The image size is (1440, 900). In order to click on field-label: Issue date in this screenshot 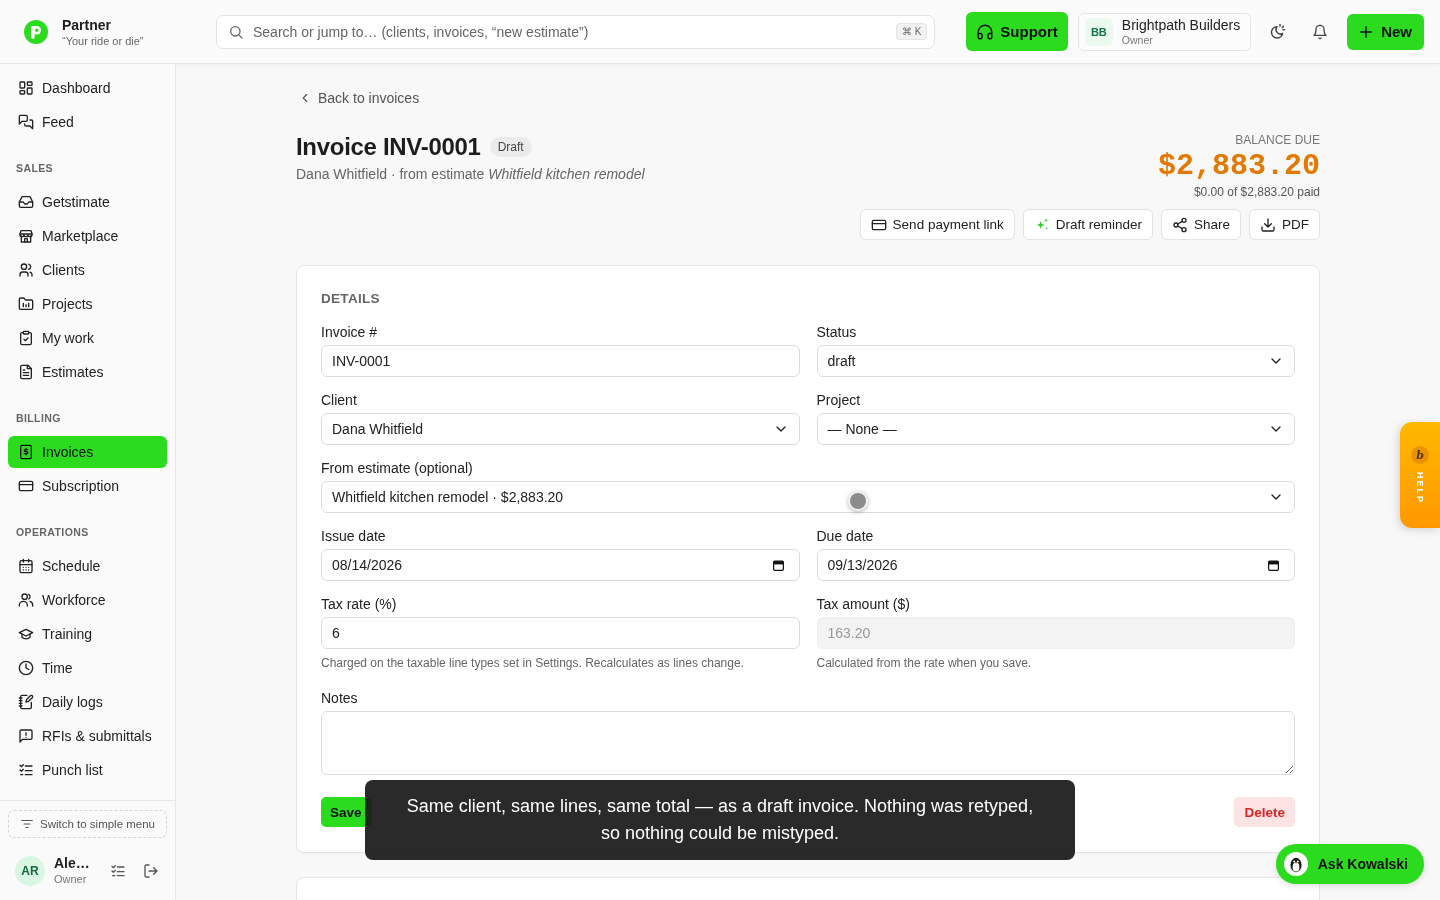, I will do `click(354, 536)`.